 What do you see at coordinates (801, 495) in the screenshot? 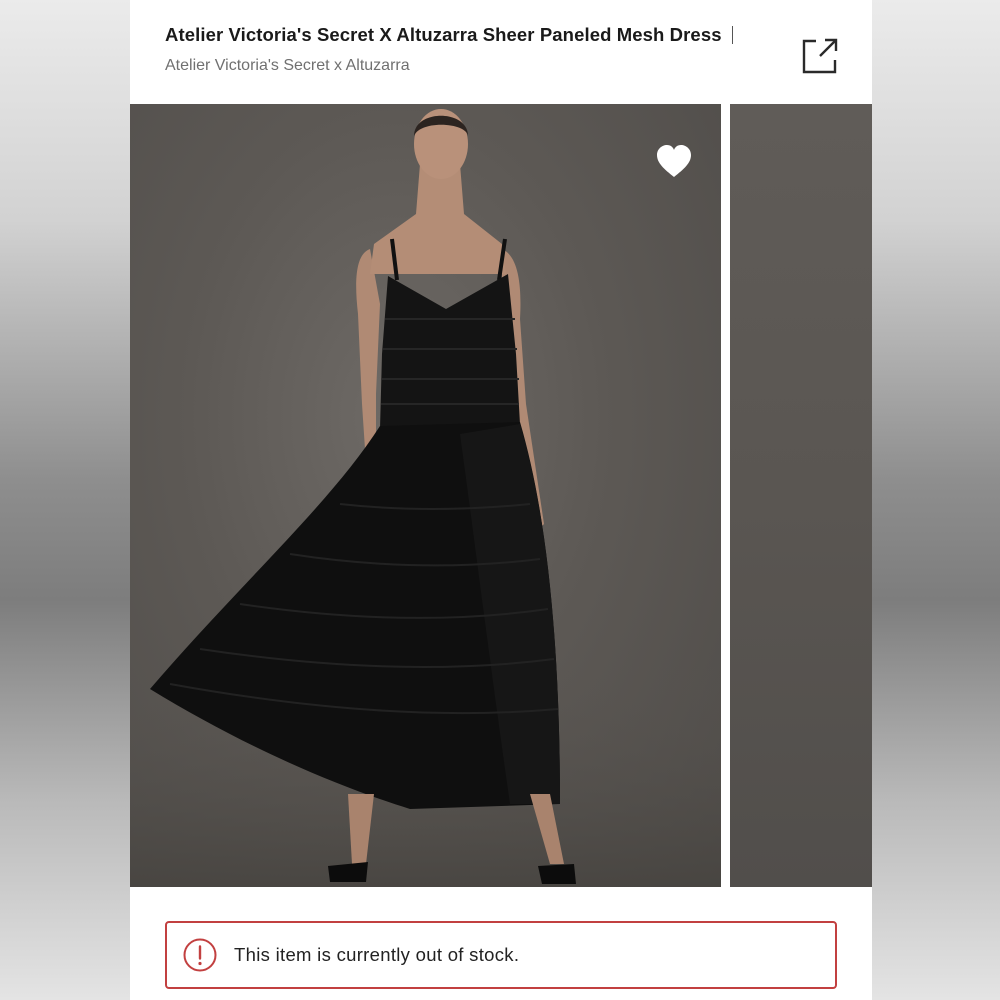
I see `next-photo-preview` at bounding box center [801, 495].